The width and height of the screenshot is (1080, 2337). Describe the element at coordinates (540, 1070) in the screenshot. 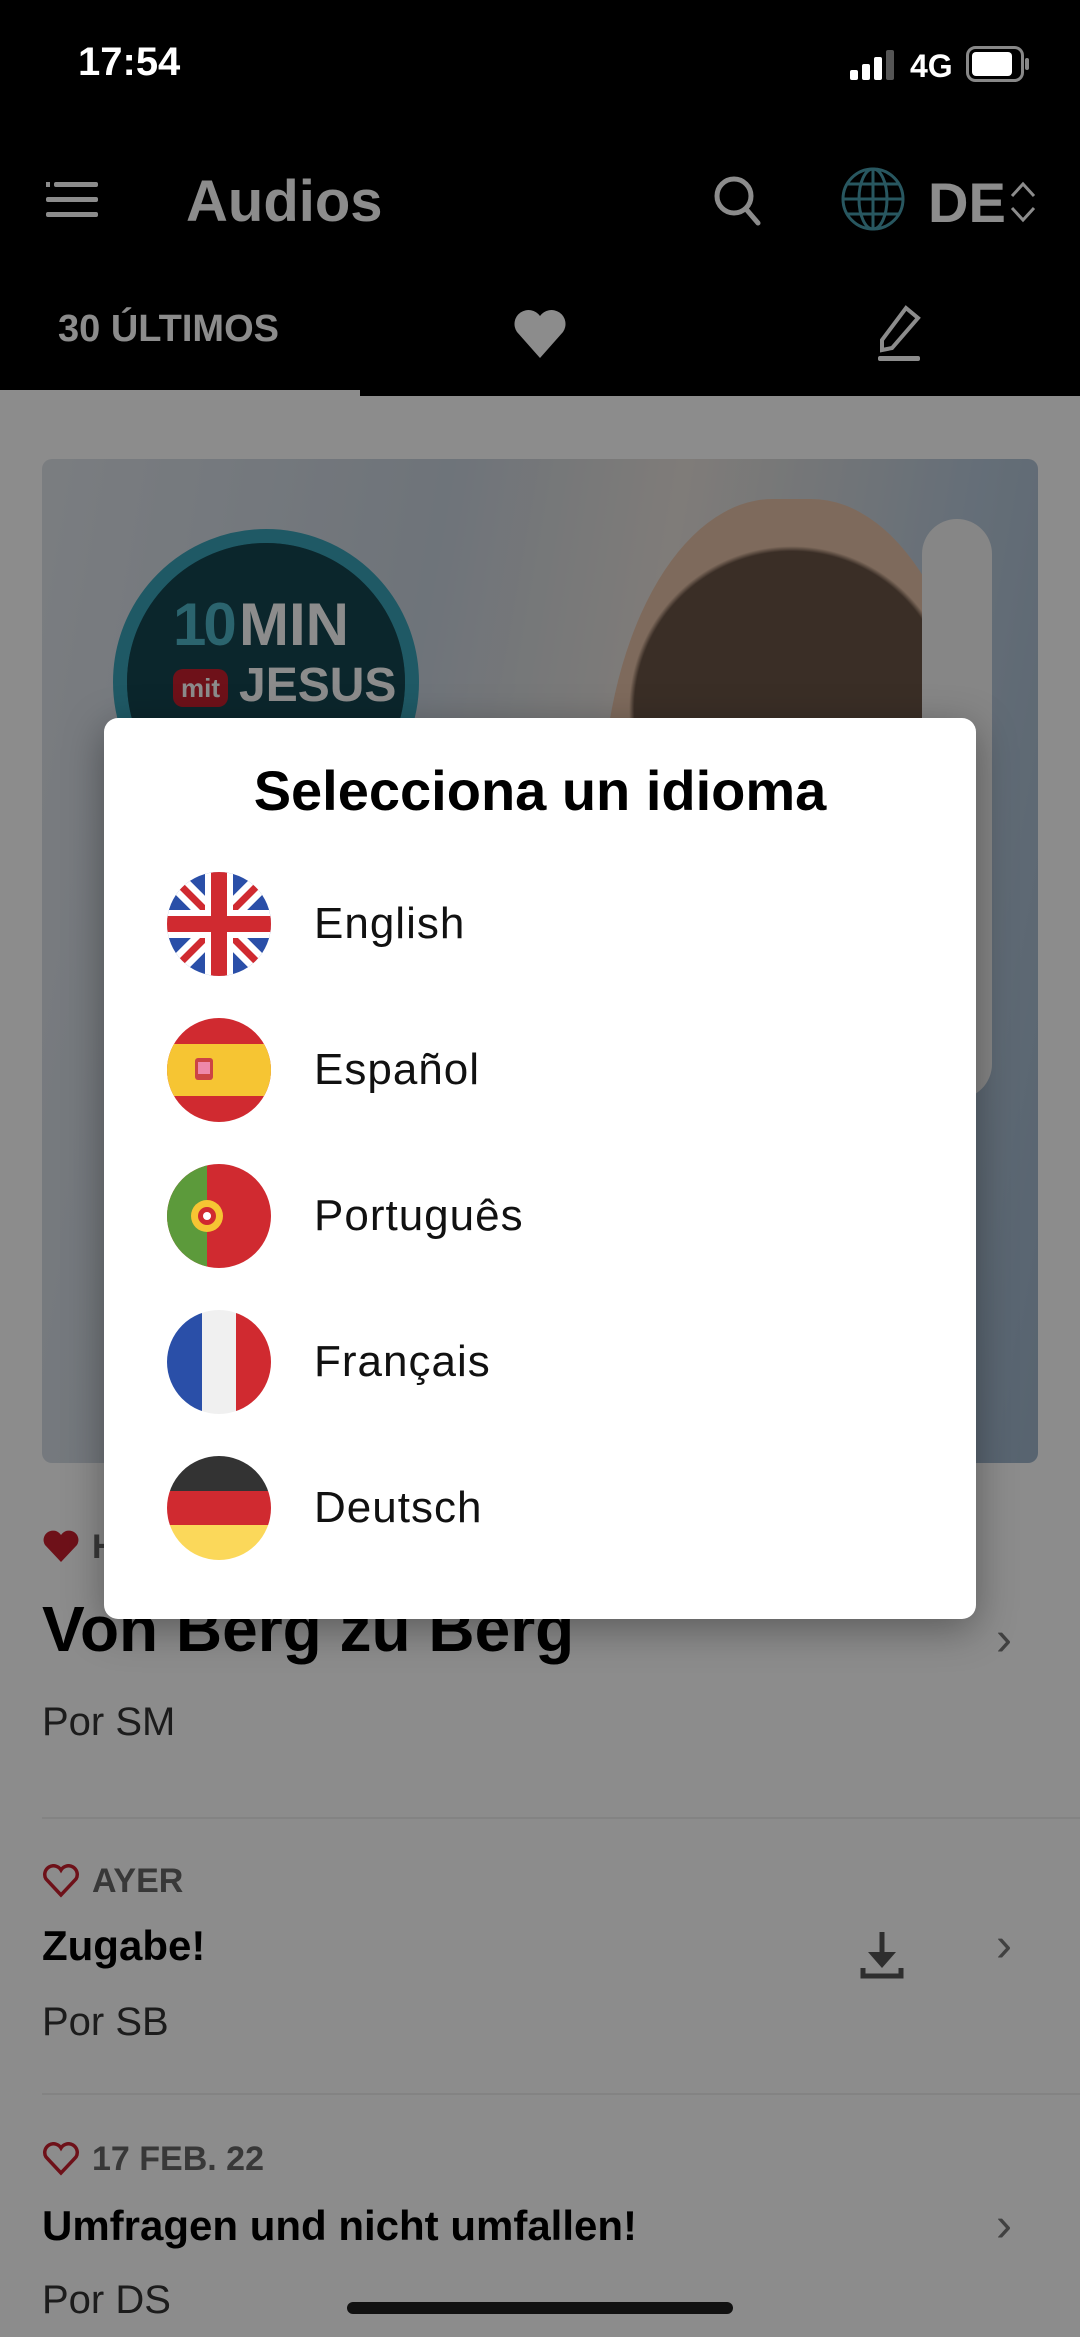

I see `language-option-spanish: Español` at that location.